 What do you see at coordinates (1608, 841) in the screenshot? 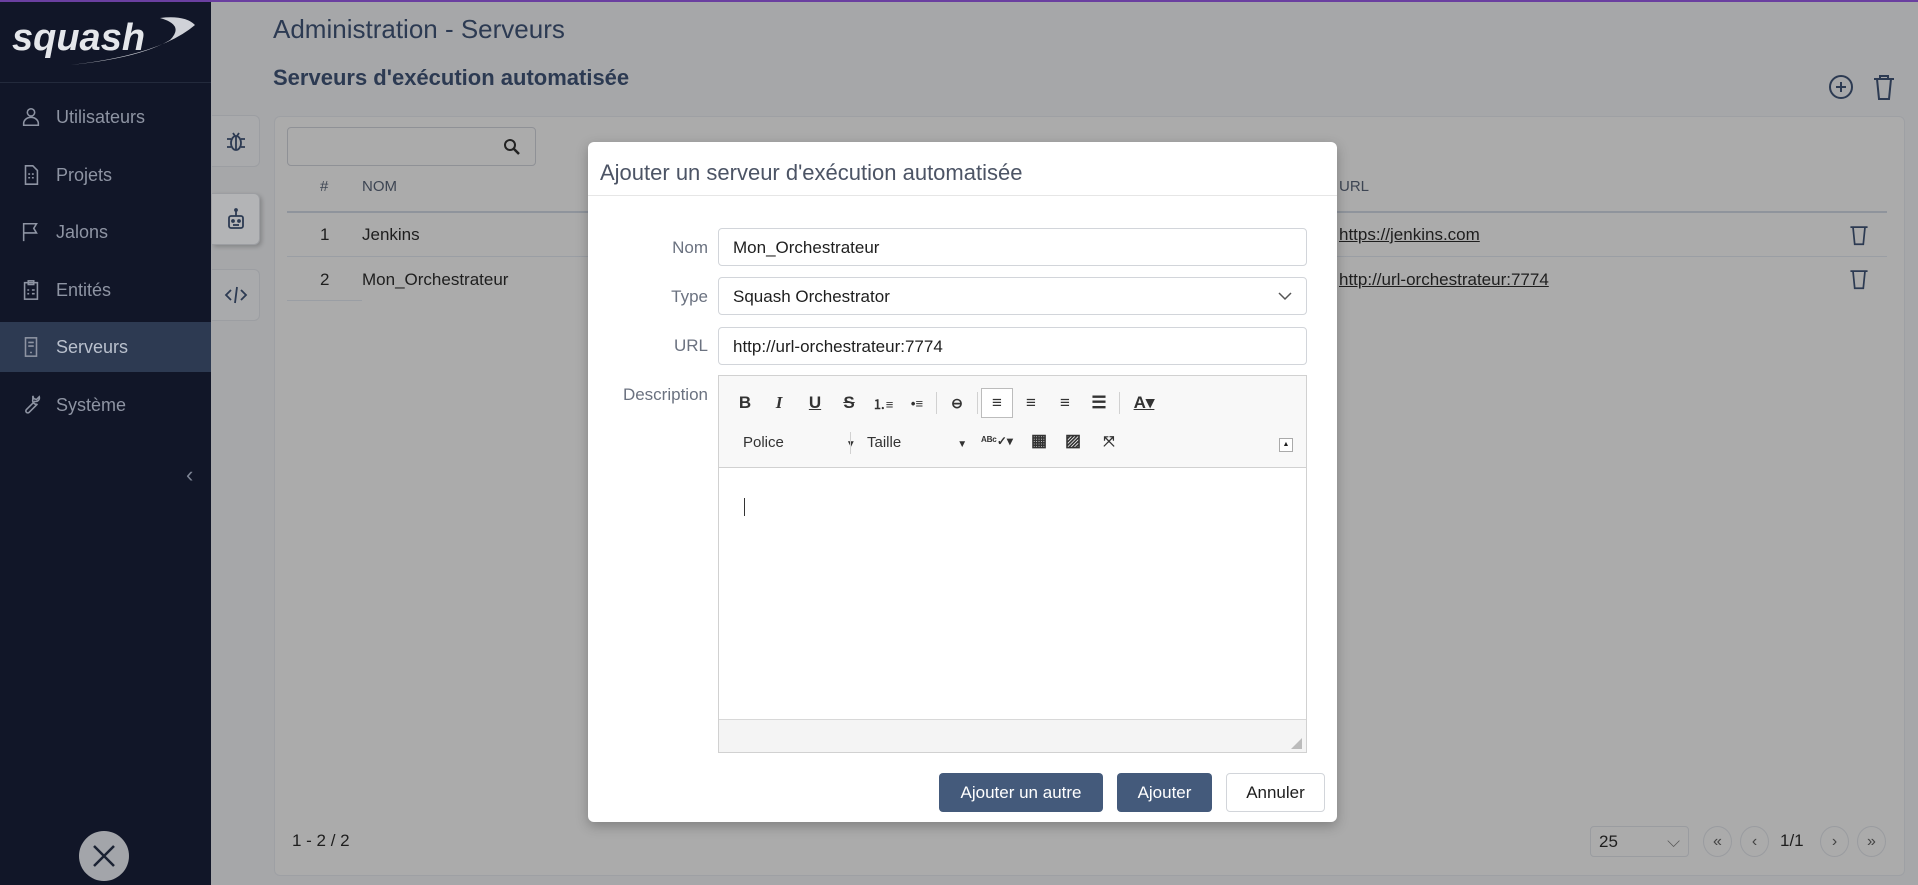
I see `page-size-value: 25` at bounding box center [1608, 841].